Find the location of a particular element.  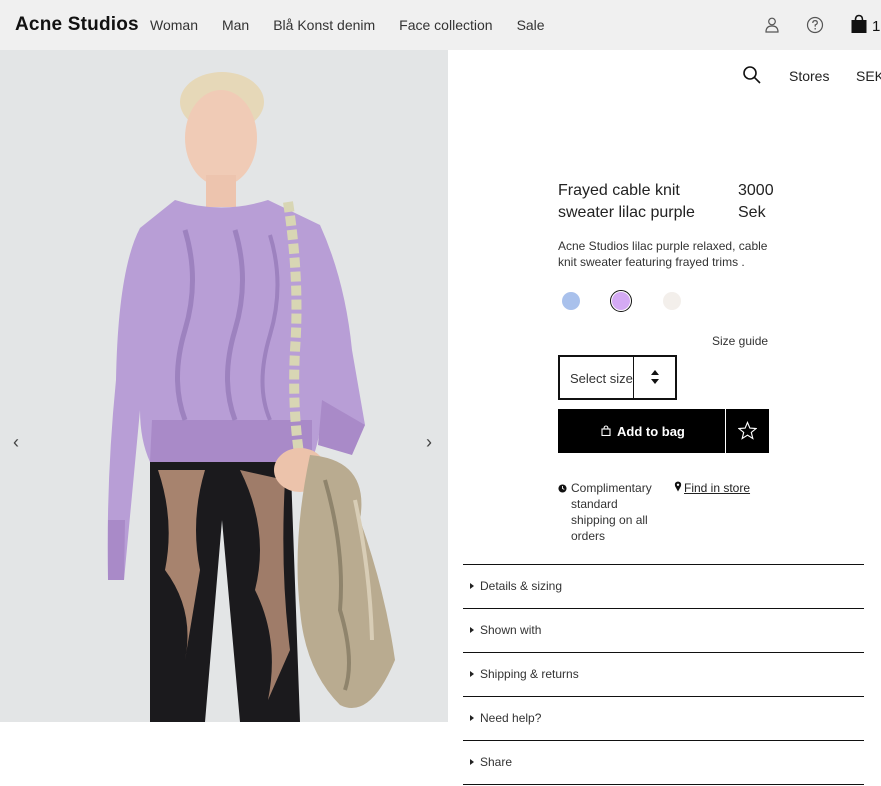

search-icon is located at coordinates (752, 75).